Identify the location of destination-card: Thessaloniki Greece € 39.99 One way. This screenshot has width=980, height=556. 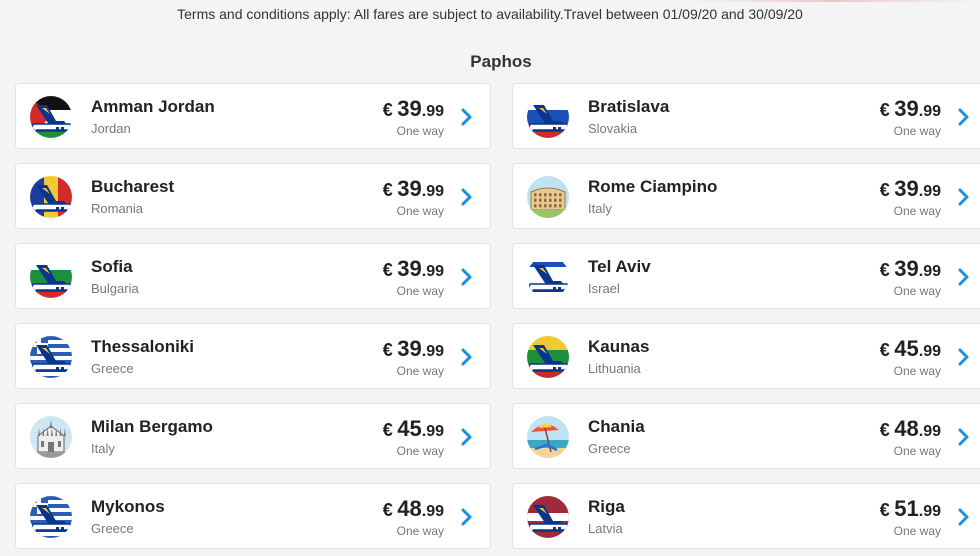
(253, 356).